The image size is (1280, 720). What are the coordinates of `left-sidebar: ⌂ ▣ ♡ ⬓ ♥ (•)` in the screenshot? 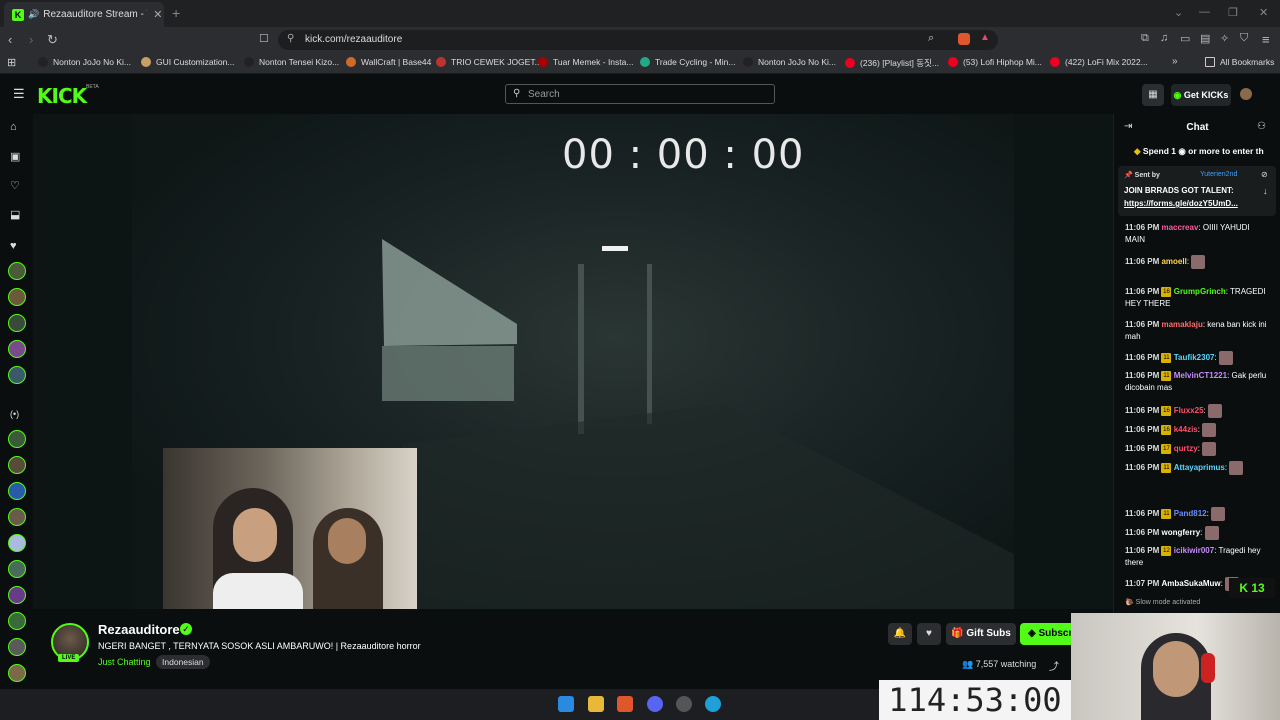 It's located at (16, 401).